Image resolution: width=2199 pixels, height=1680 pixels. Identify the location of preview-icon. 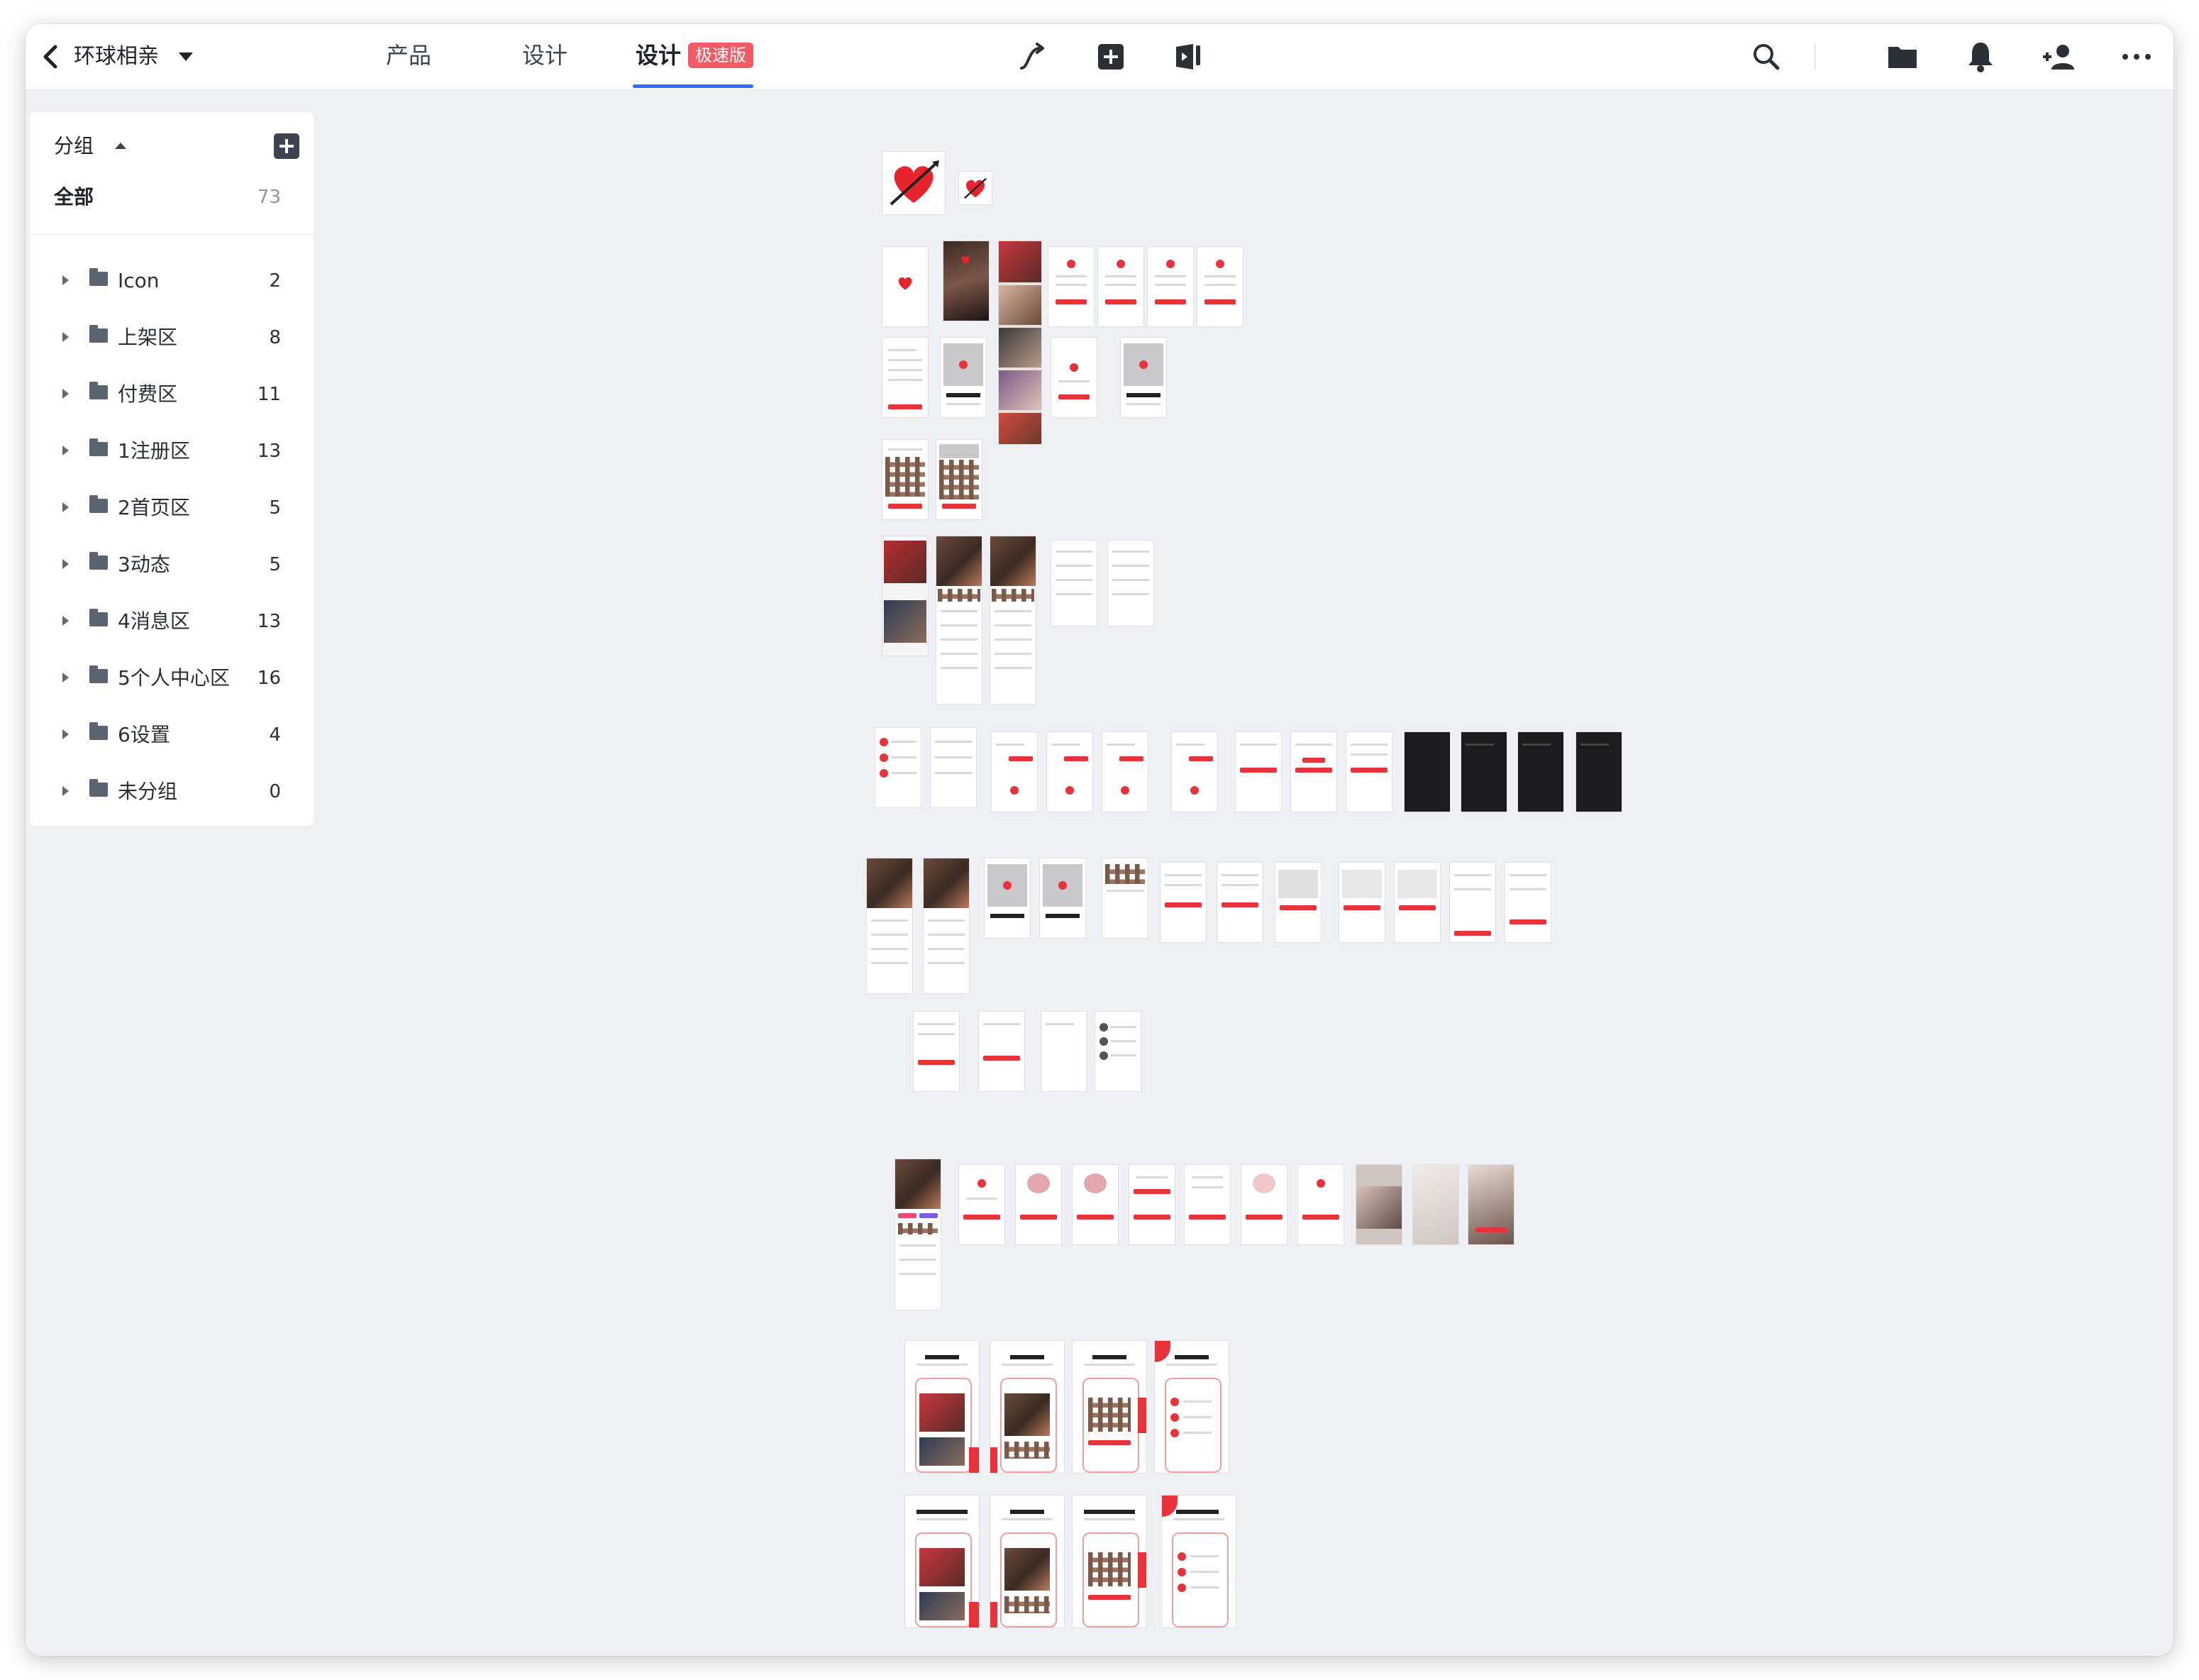
(1189, 57).